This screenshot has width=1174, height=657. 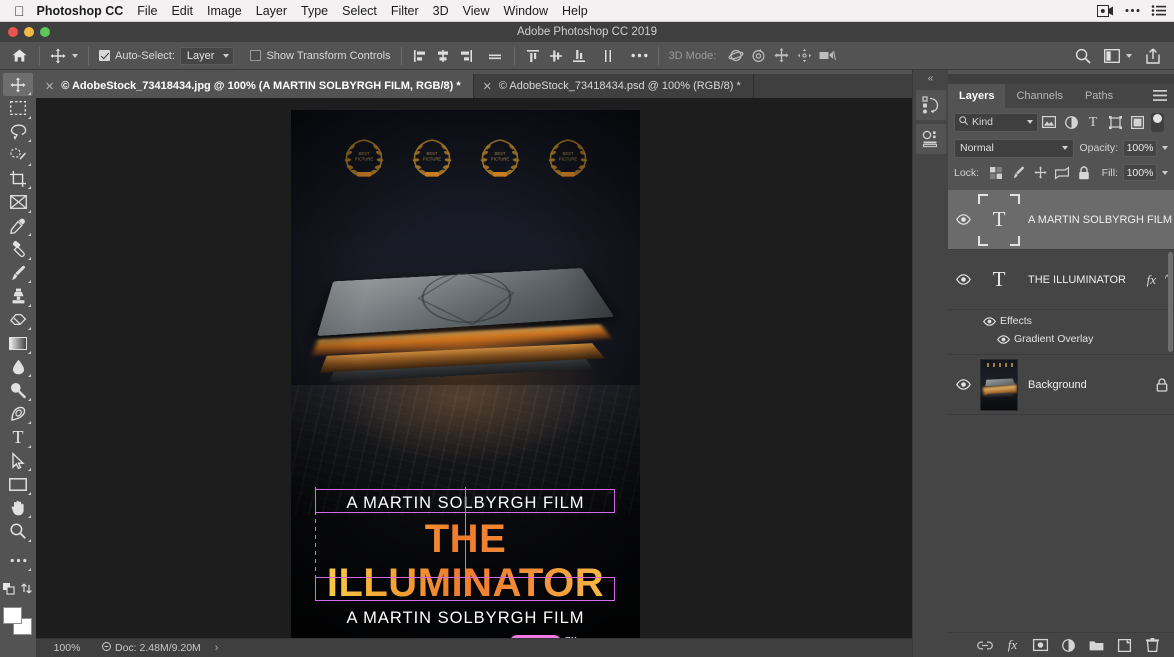 I want to click on tool-preset-caret, so click(x=75, y=56).